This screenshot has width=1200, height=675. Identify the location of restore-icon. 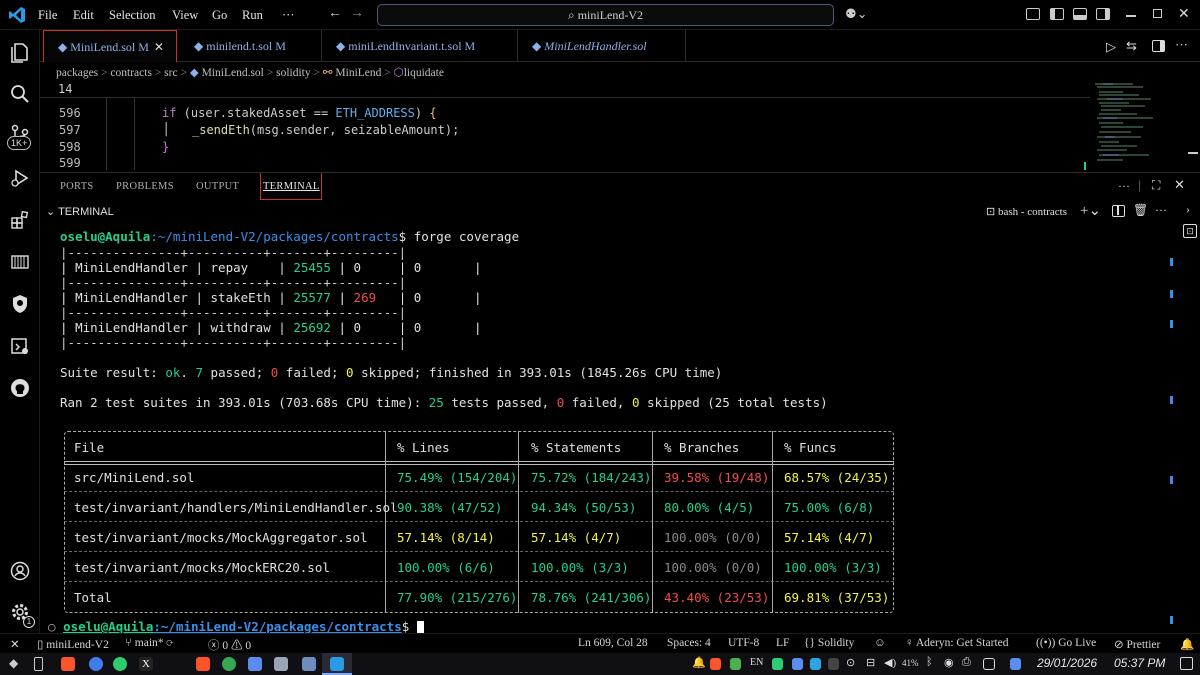
(1157, 13).